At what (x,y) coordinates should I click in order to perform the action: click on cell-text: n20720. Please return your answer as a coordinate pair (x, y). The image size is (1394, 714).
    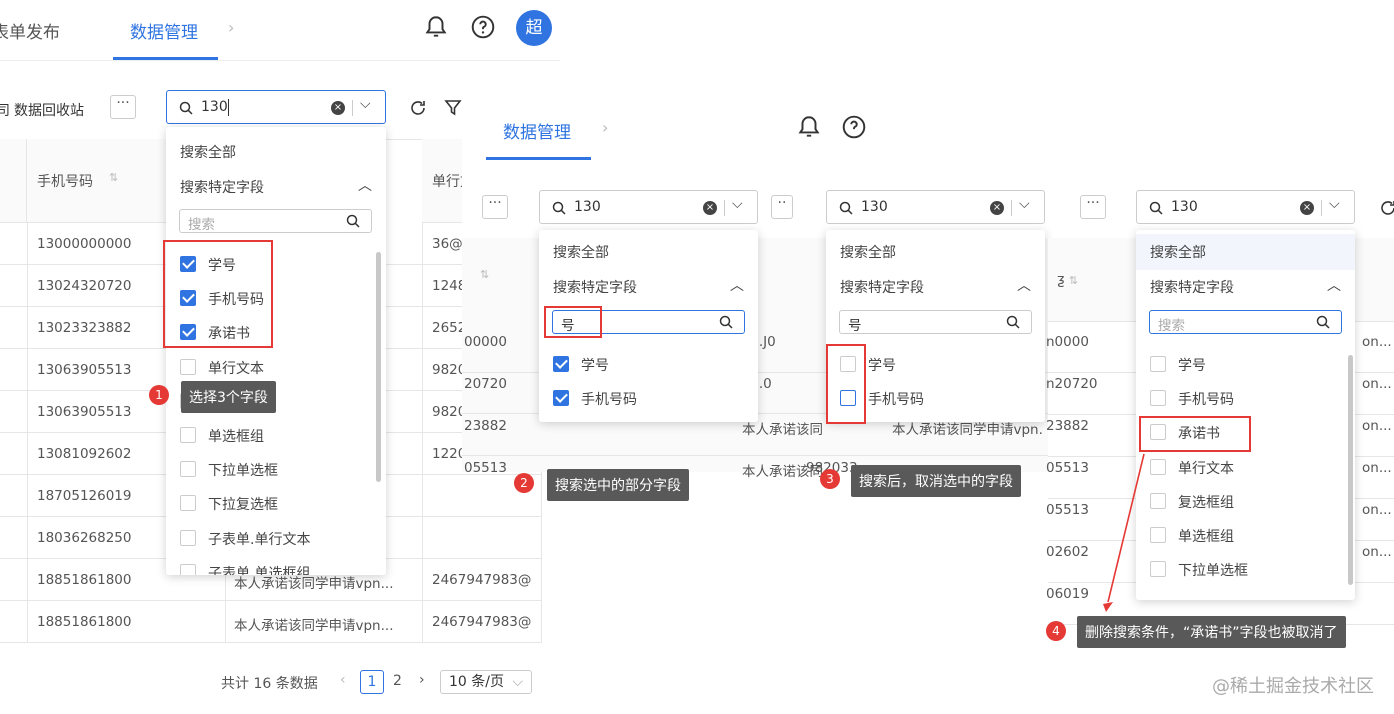
    Looking at the image, I should click on (1072, 384).